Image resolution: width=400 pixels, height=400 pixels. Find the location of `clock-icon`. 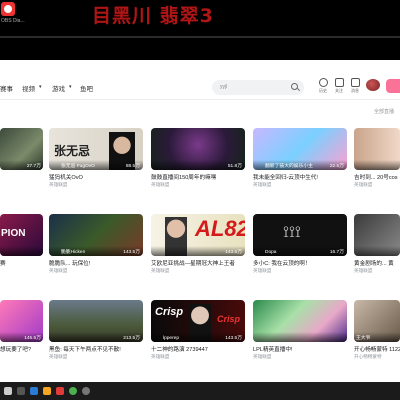

clock-icon is located at coordinates (323, 82).